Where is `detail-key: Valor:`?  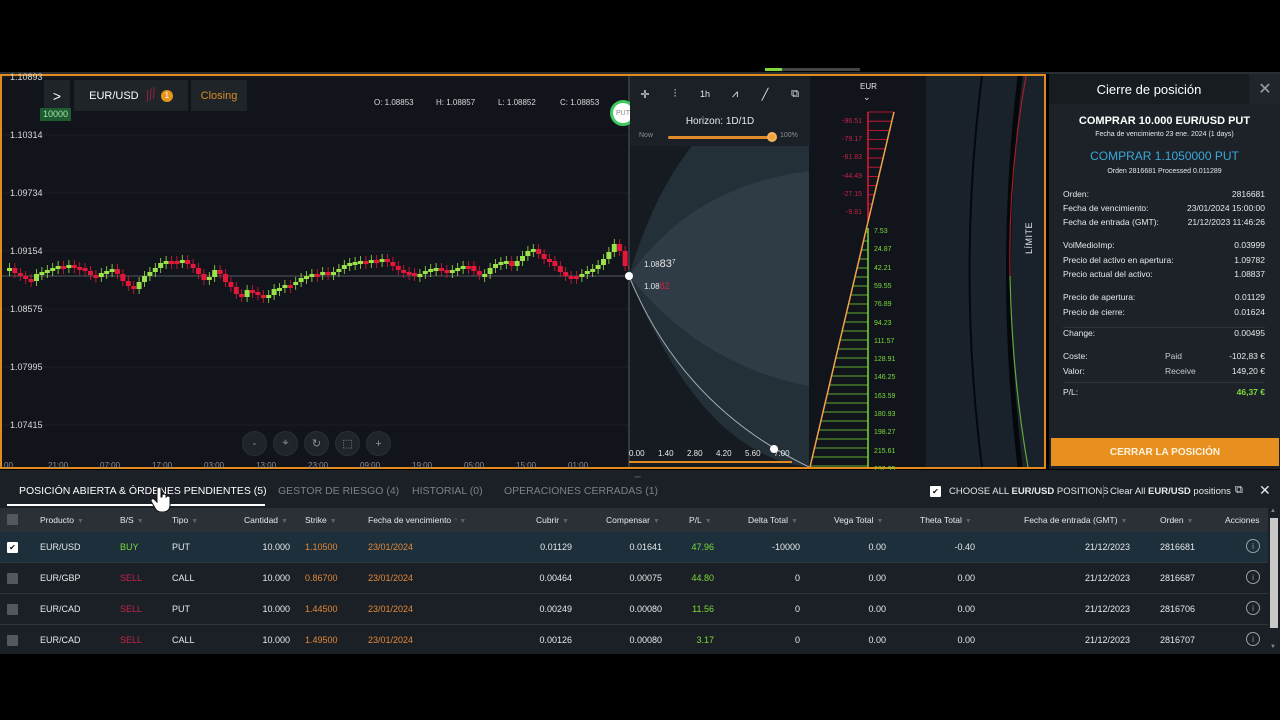
detail-key: Valor: is located at coordinates (1074, 371).